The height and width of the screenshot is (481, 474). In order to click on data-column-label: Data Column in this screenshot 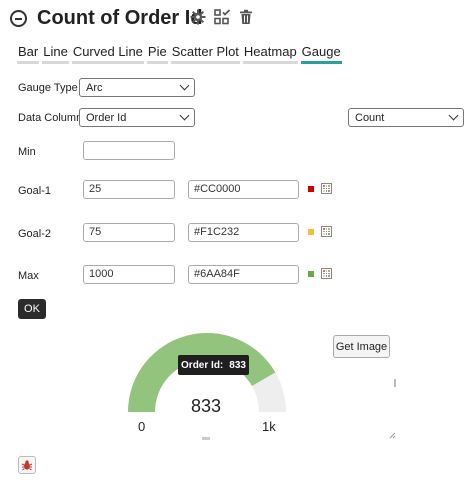, I will do `click(50, 118)`.